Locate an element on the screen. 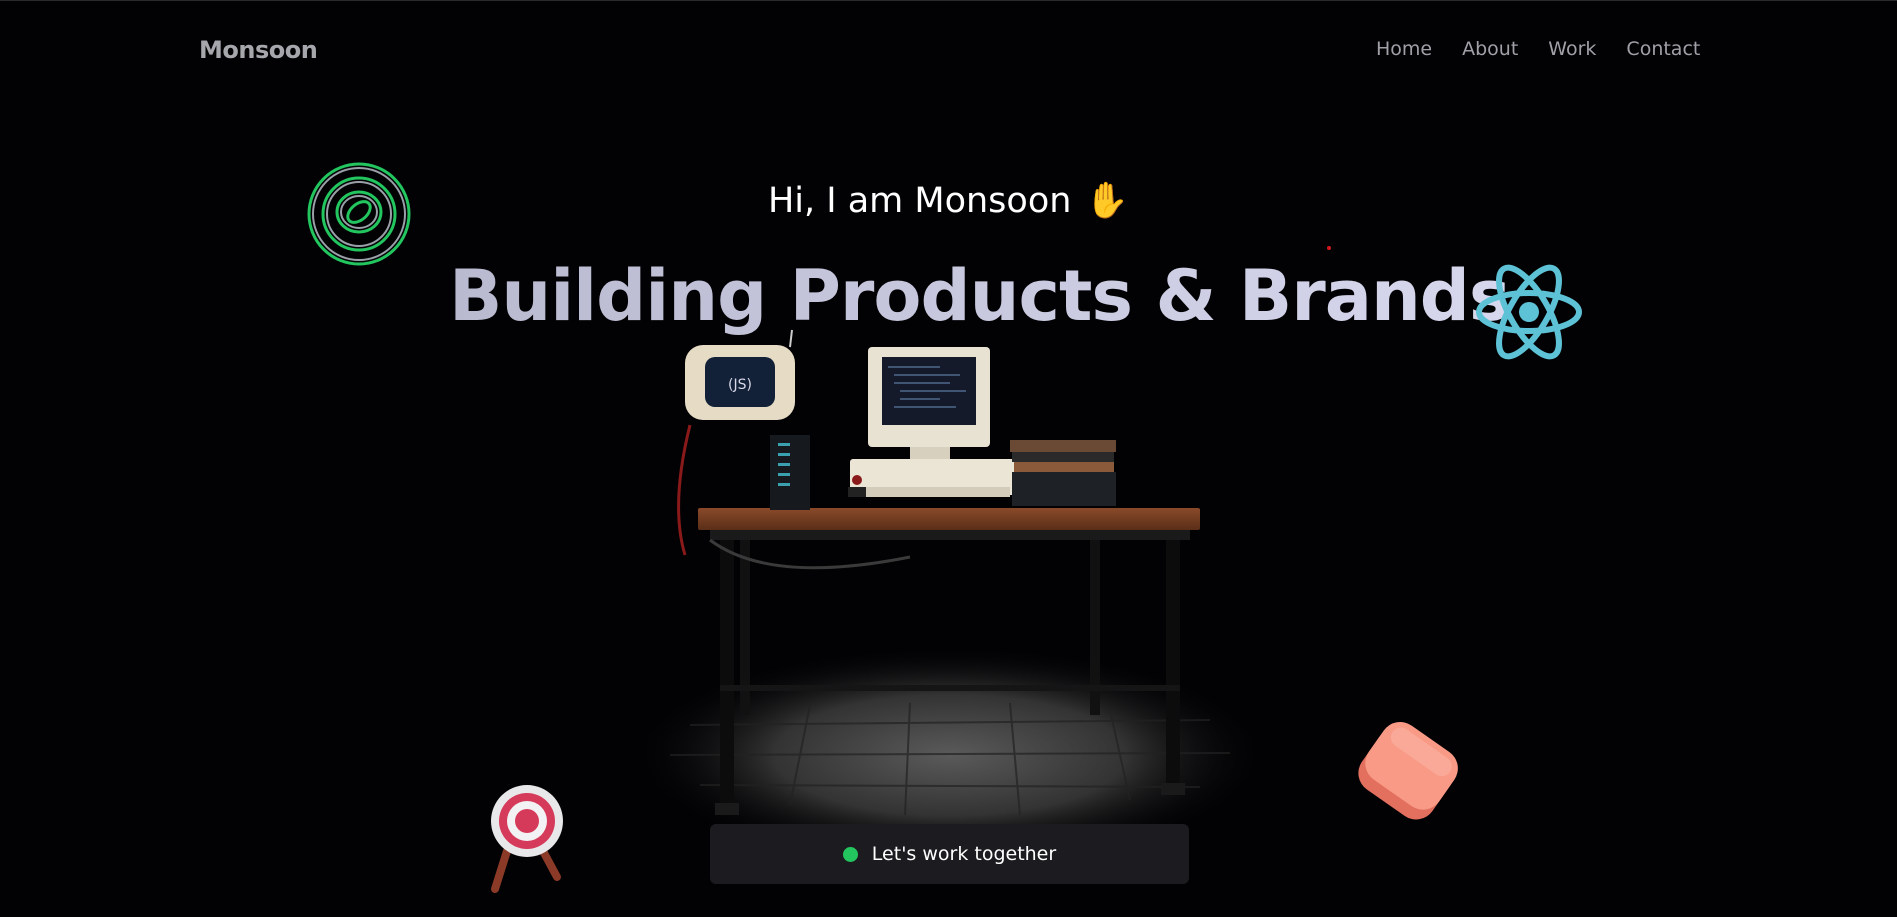  cta-label: Let's work together is located at coordinates (964, 854).